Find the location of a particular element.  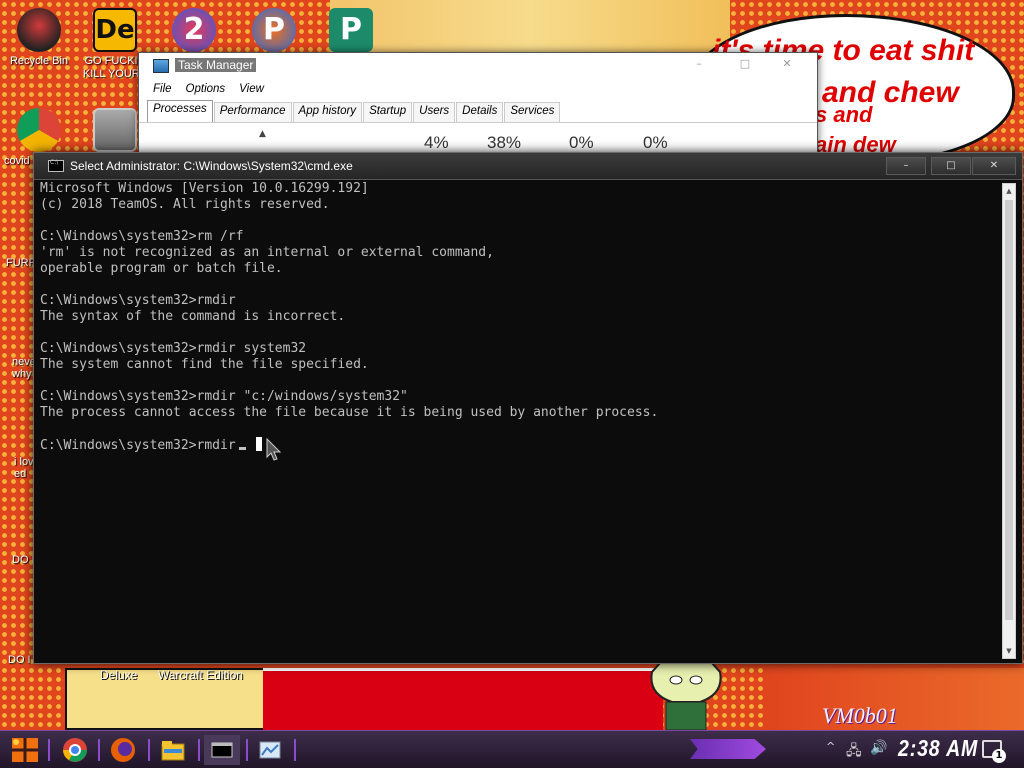

task-manager-titlebar: Task Manager – □ ✕ is located at coordinates (478, 66).